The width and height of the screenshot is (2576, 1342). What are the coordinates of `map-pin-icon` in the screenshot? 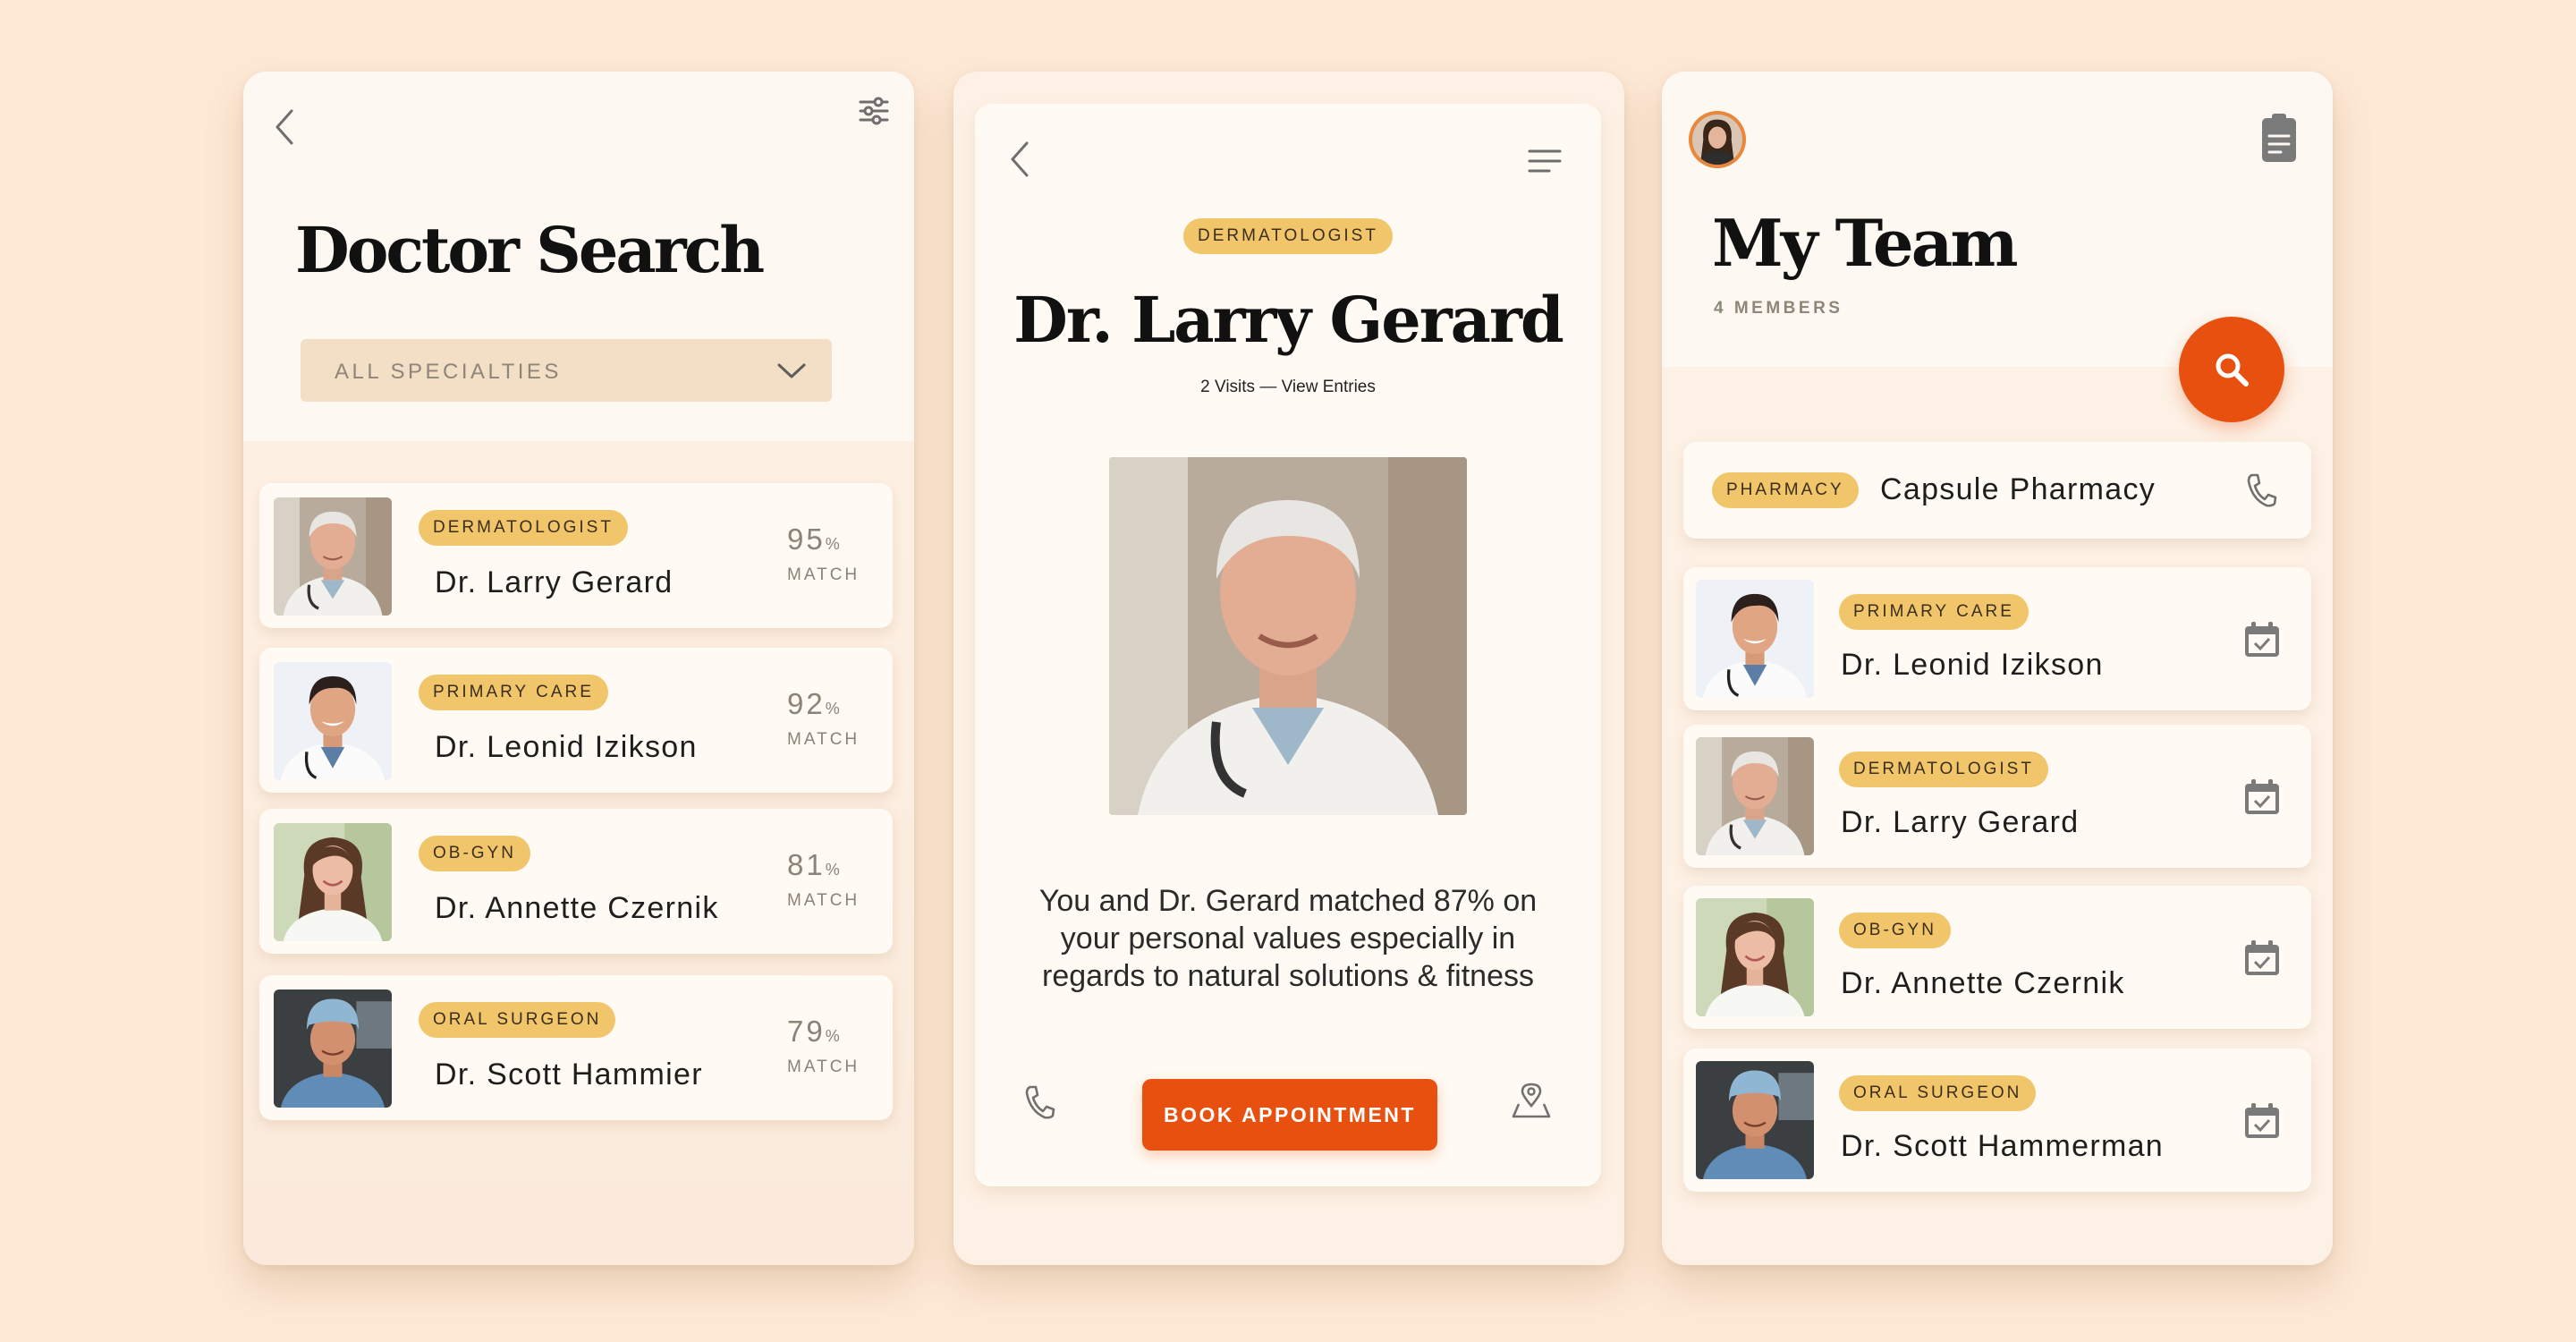 It's located at (1531, 1101).